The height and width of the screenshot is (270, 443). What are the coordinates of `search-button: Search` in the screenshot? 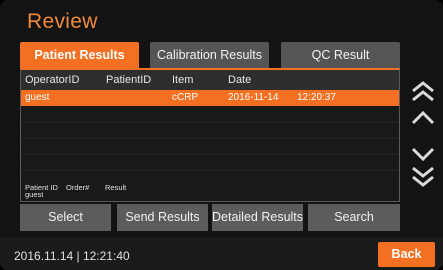 It's located at (354, 217).